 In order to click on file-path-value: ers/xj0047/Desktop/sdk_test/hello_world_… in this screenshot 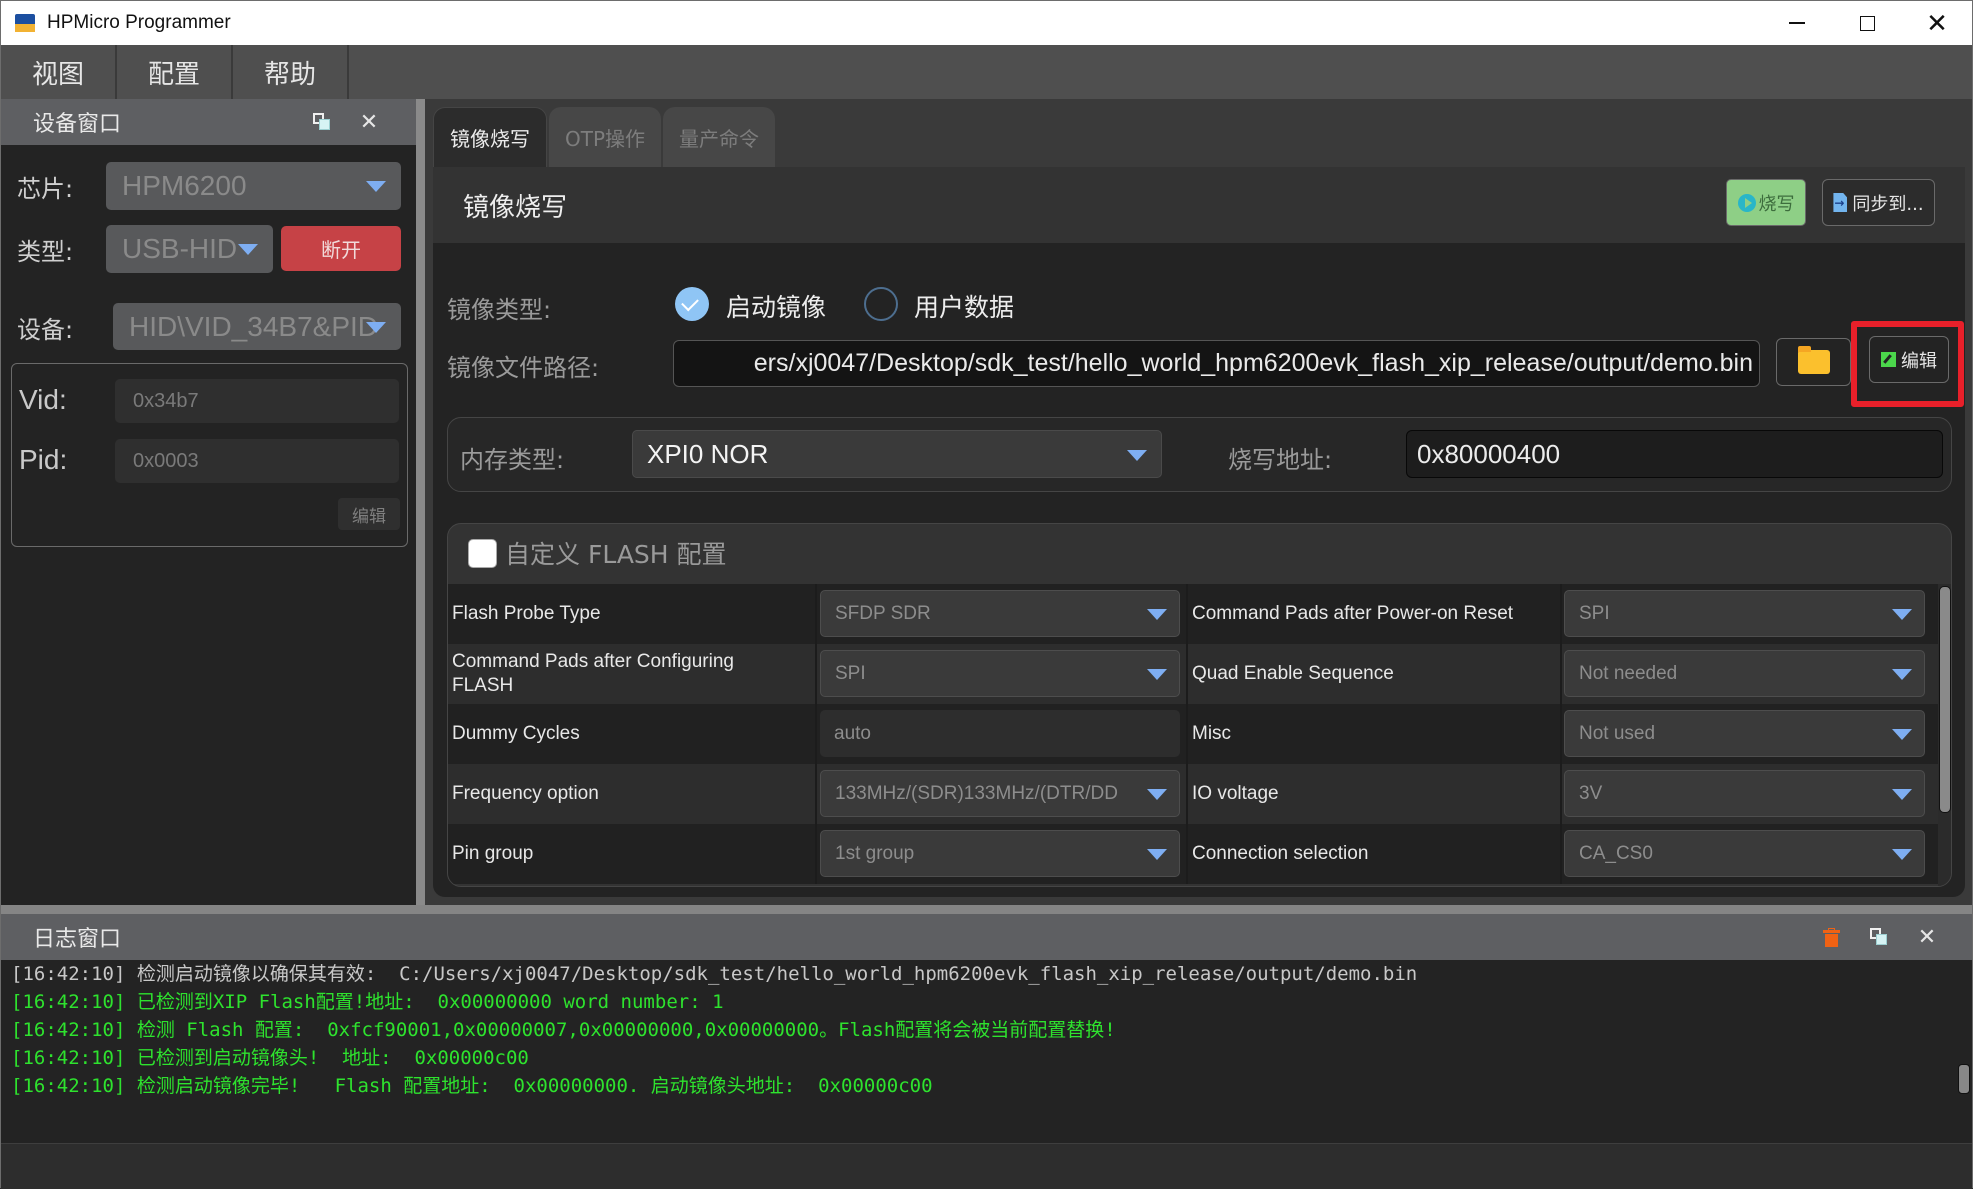, I will do `click(1253, 363)`.